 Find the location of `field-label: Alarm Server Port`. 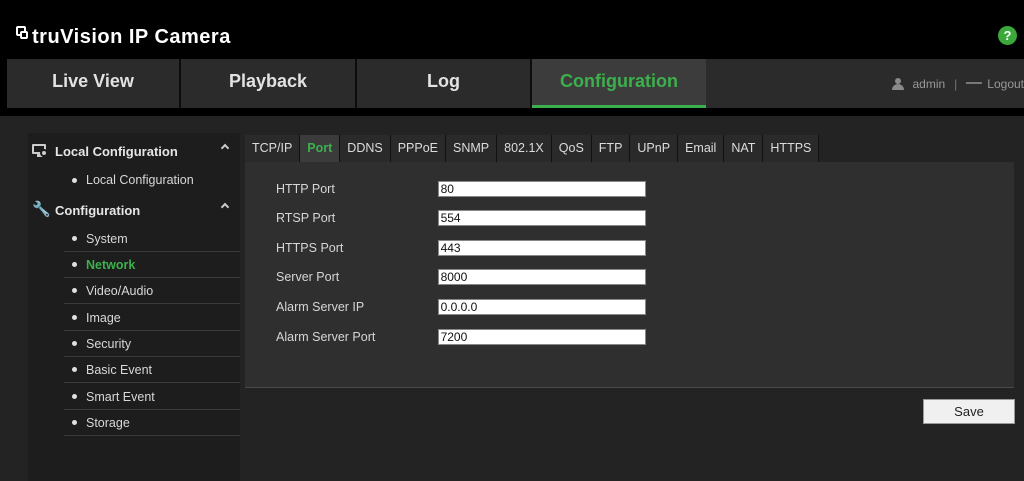

field-label: Alarm Server Port is located at coordinates (326, 337).